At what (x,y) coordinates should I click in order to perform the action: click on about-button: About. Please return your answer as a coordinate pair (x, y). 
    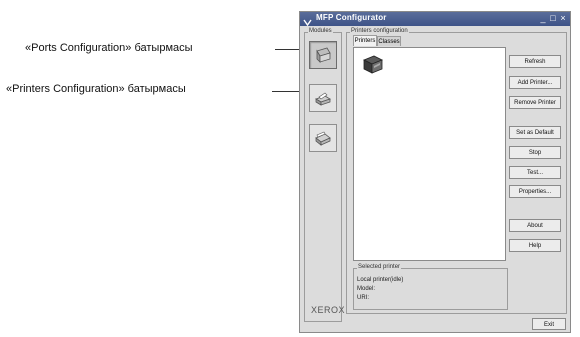
    Looking at the image, I should click on (535, 225).